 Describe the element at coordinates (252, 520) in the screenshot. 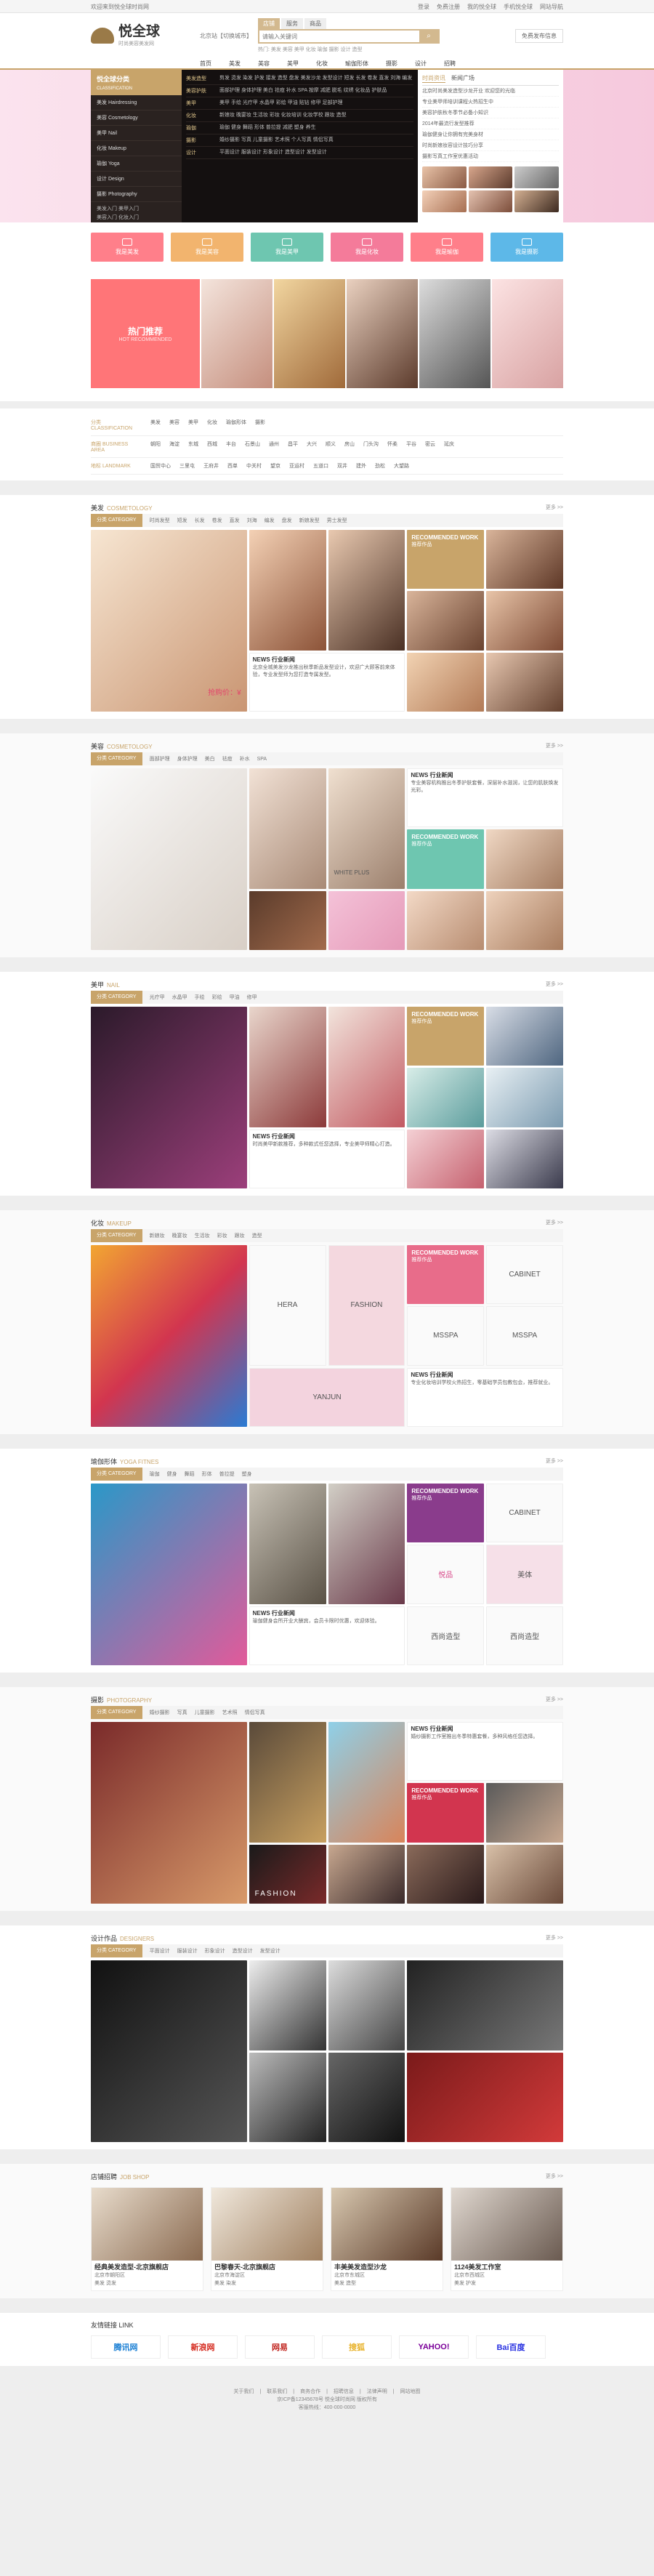

I see `section-tag: 刘海` at that location.